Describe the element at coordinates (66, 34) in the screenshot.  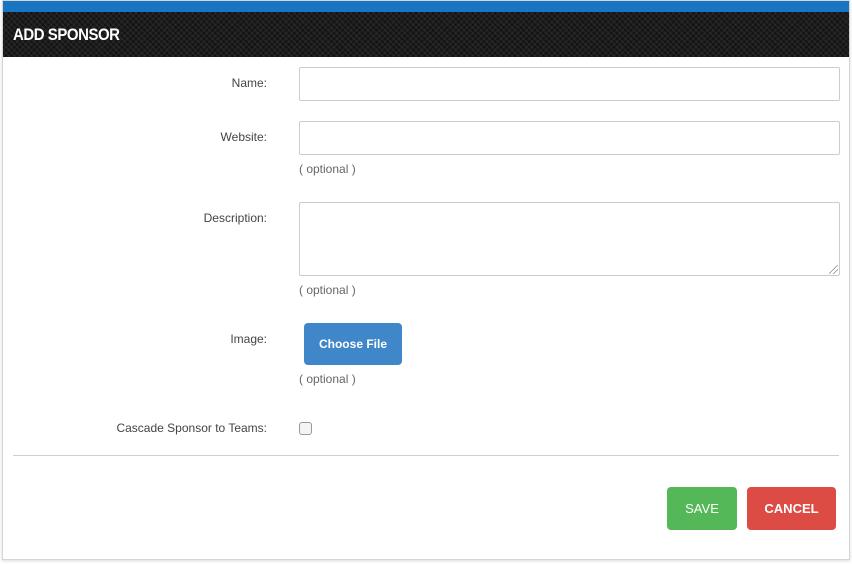
I see `dialog-title: ADD SPONSOR` at that location.